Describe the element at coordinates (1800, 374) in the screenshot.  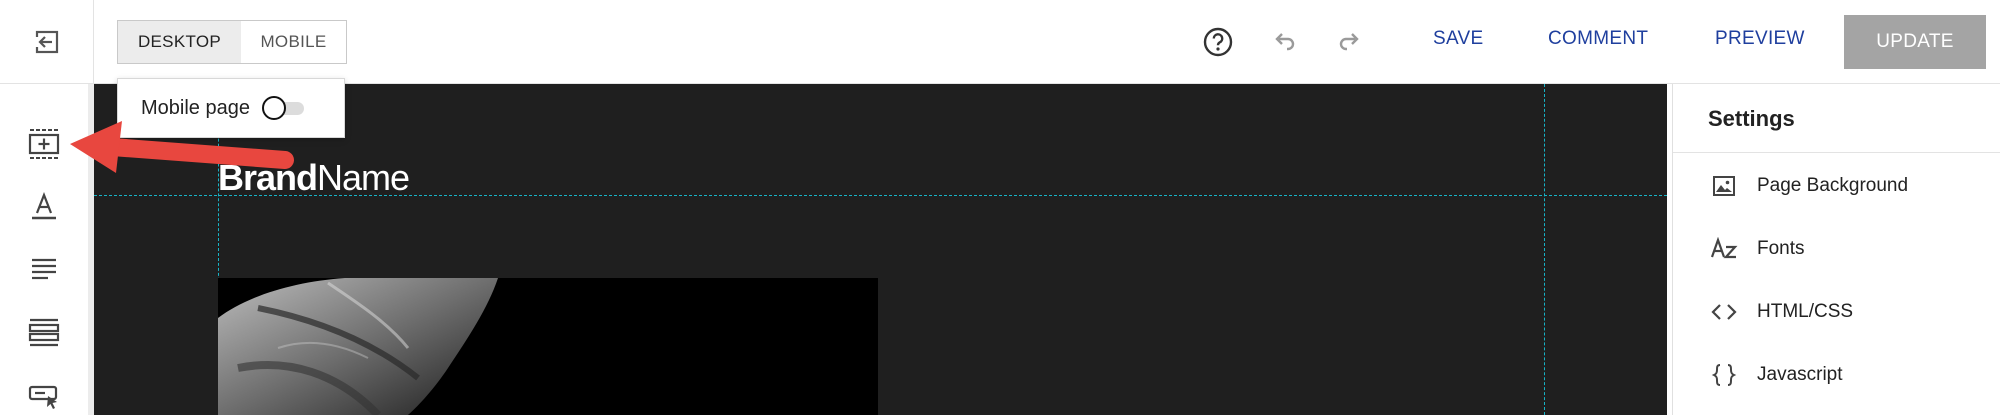
I see `settings-item-label: Javascript` at that location.